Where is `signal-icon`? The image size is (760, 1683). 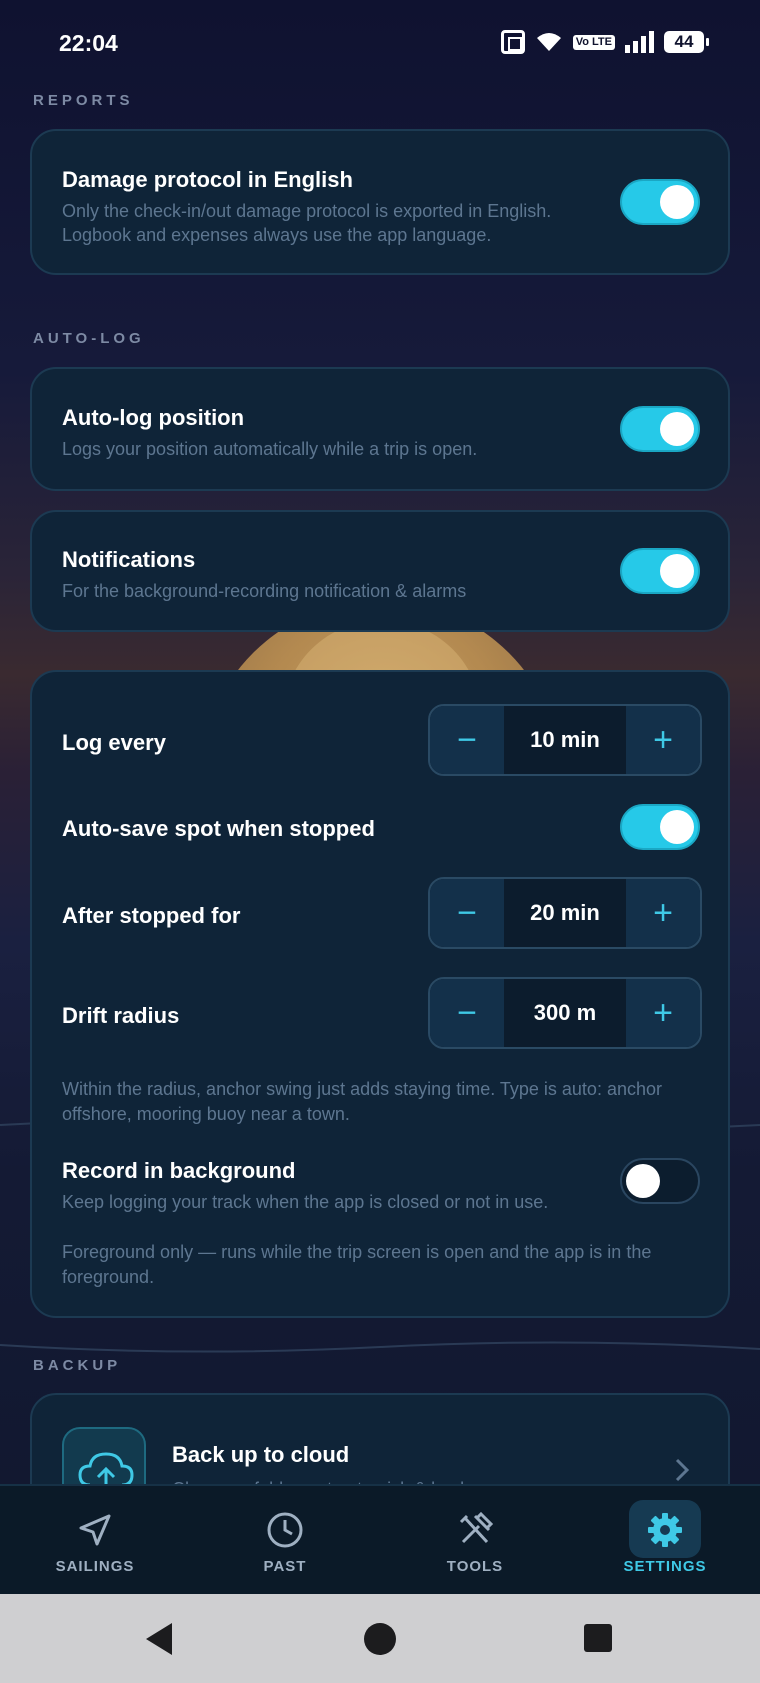 signal-icon is located at coordinates (639, 42).